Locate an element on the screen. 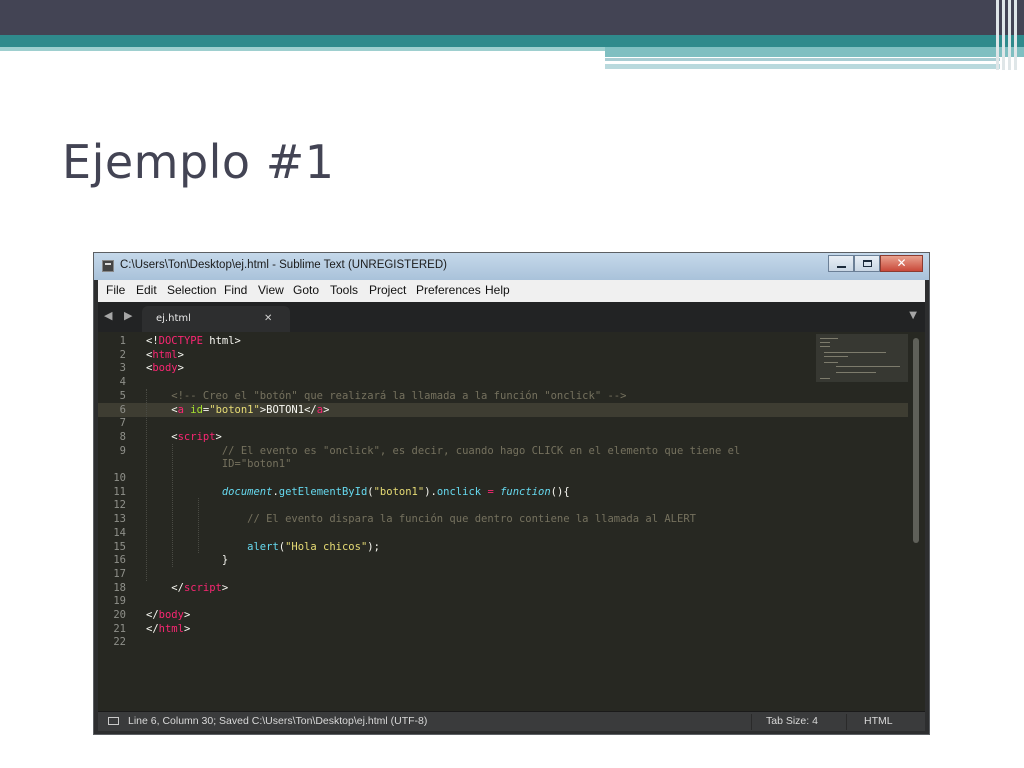 This screenshot has height=768, width=1024. code-line: 4 is located at coordinates (503, 382).